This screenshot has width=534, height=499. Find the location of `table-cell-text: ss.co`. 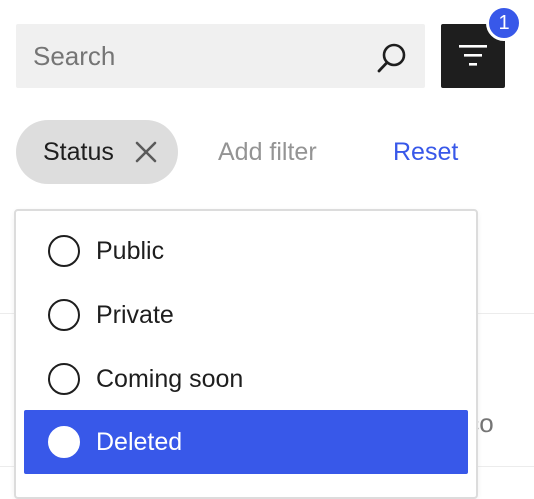

table-cell-text: ss.co is located at coordinates (485, 423).